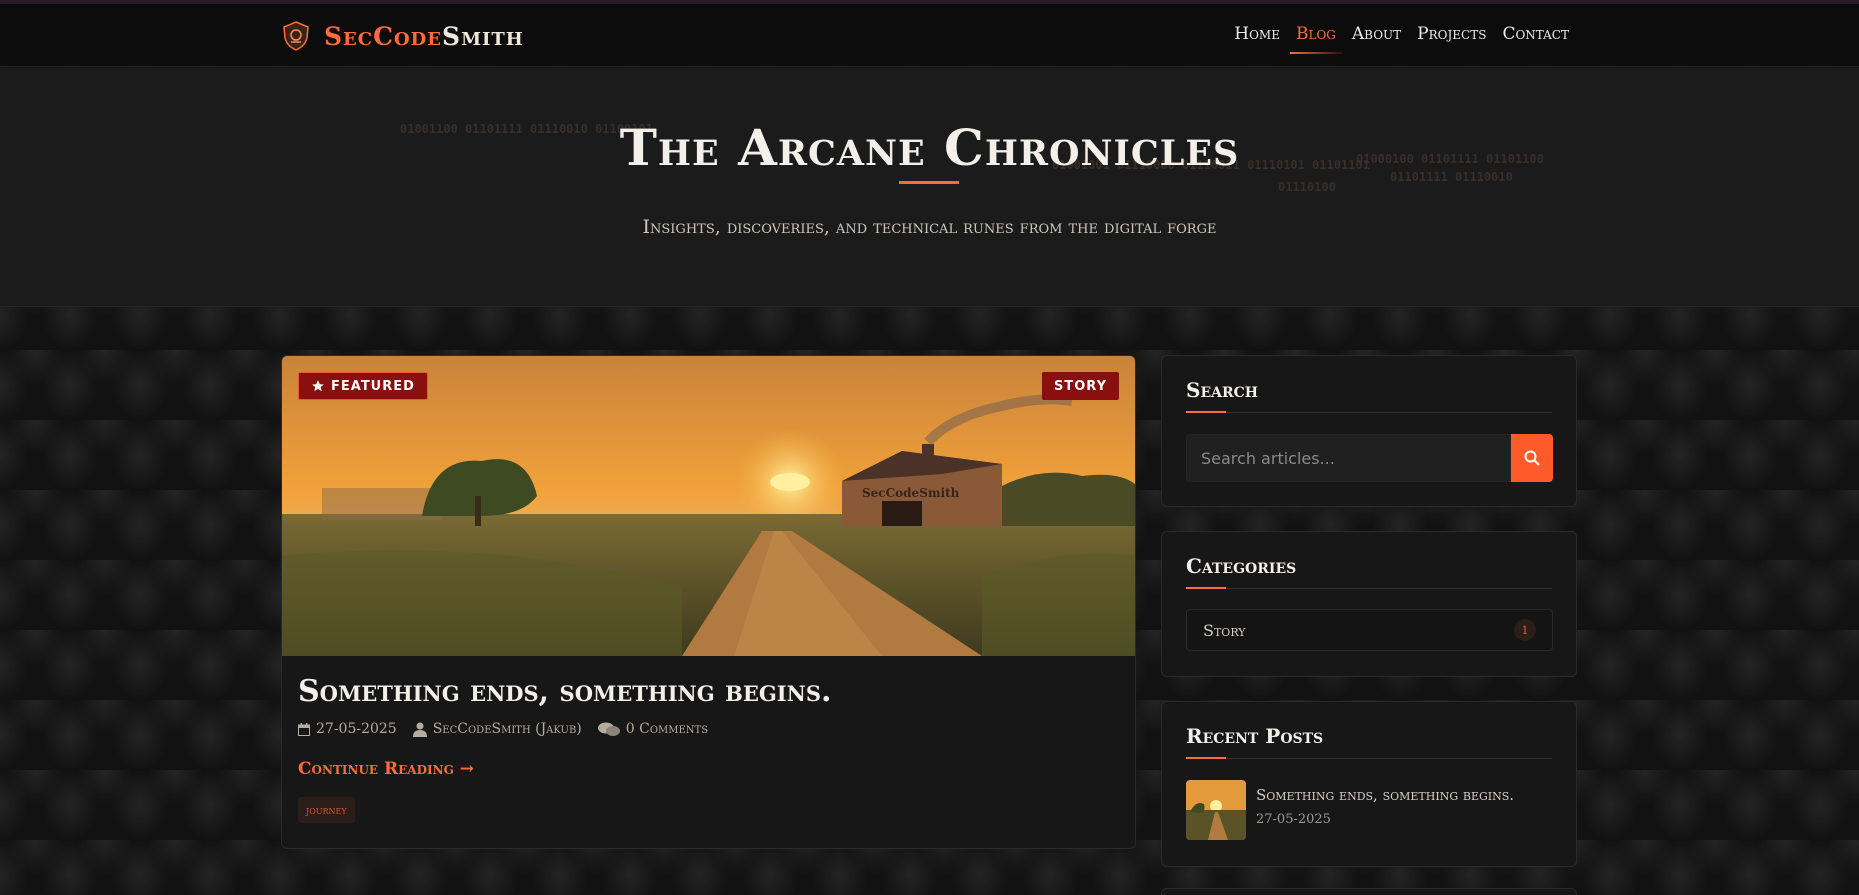 The width and height of the screenshot is (1859, 895). I want to click on post-author: SecCodeSmith (Jakub), so click(497, 729).